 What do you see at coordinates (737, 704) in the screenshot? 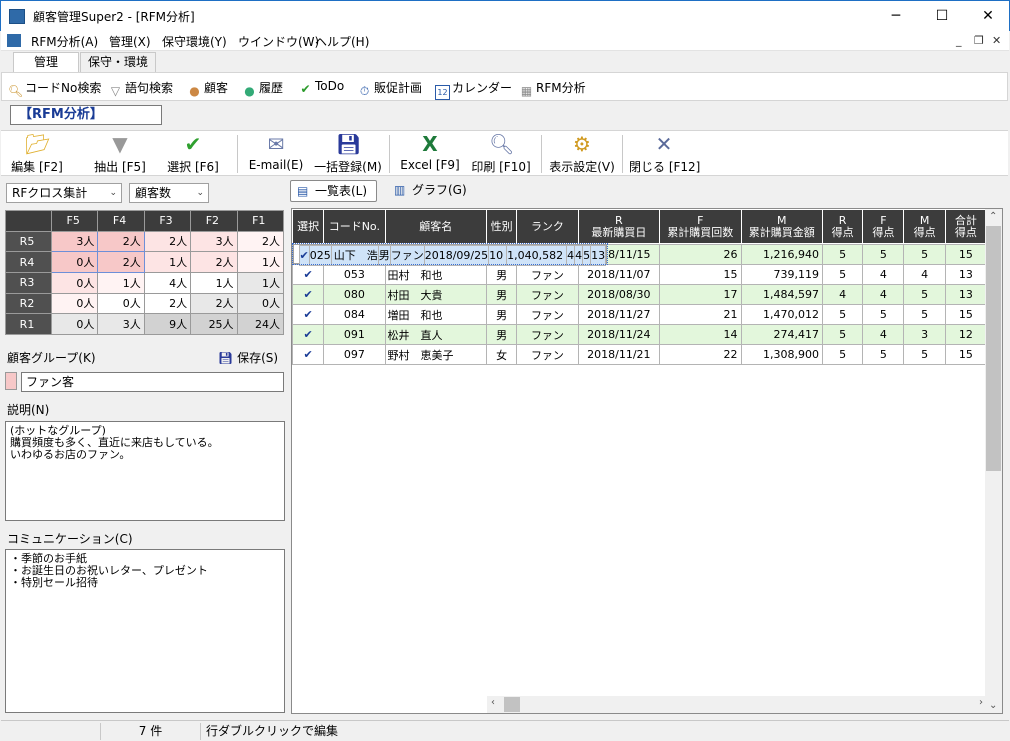
I see `horizontal-scrollbar: ‹ ›` at bounding box center [737, 704].